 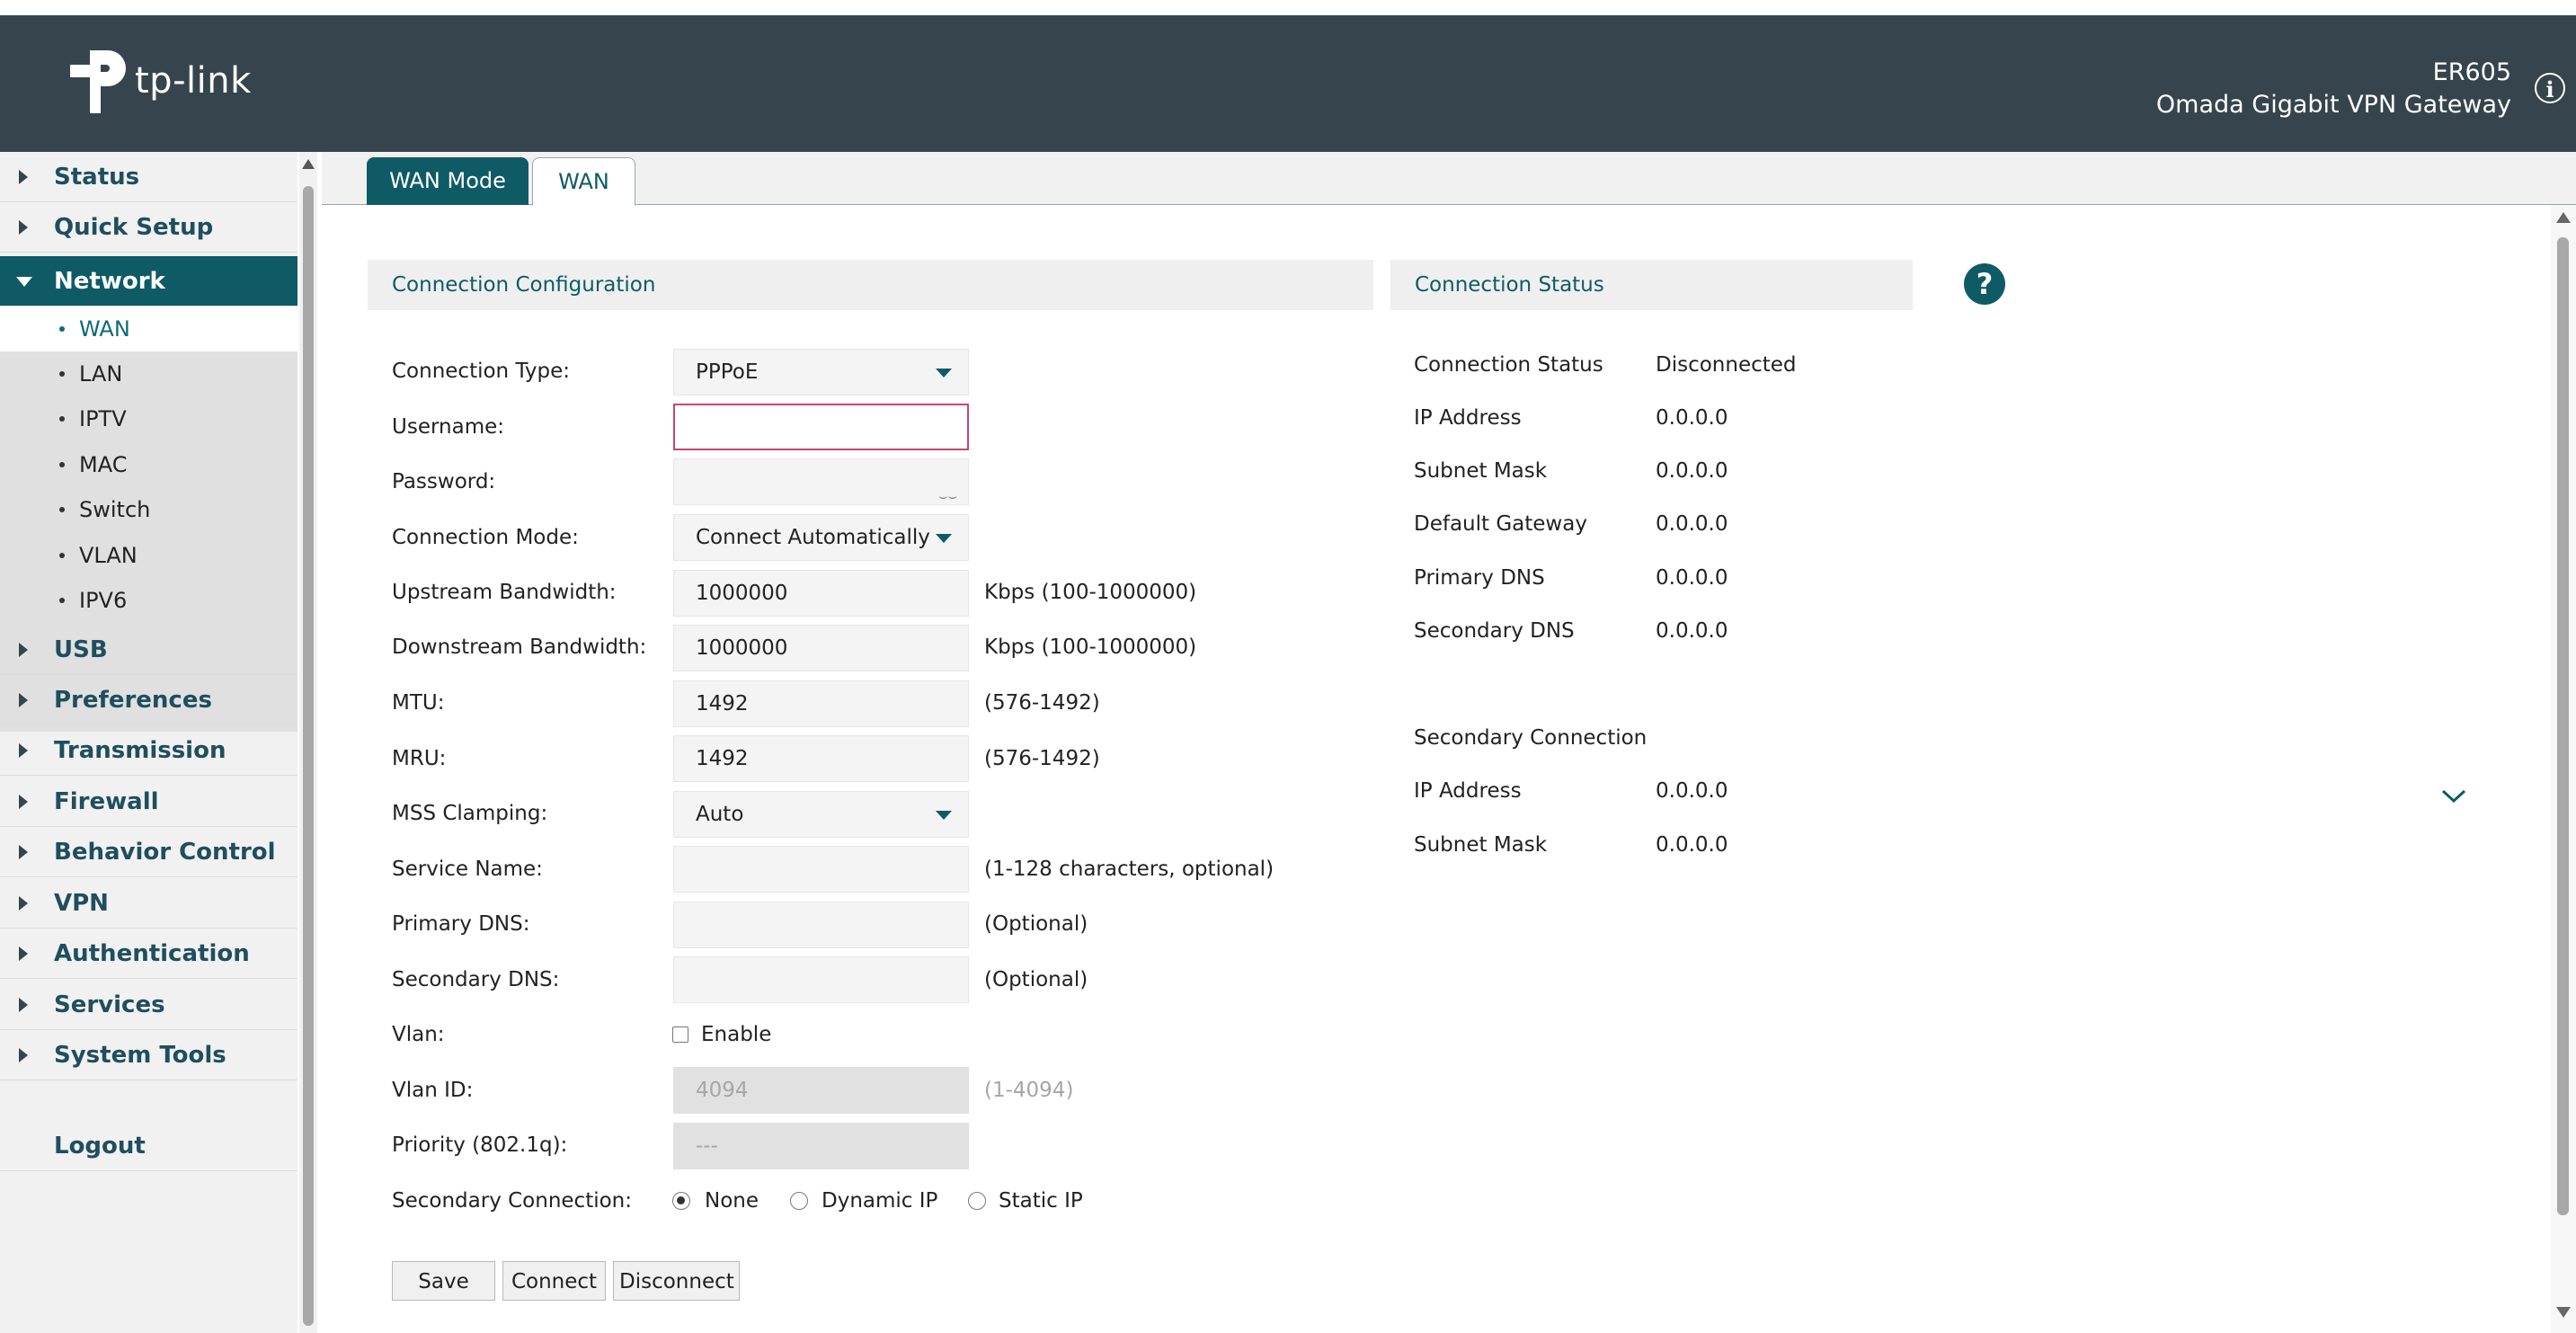 I want to click on sidebar-item-services: Services, so click(x=149, y=1005).